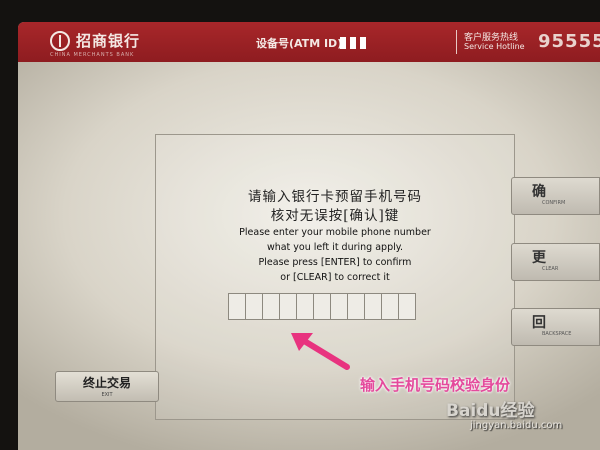 The height and width of the screenshot is (450, 600). Describe the element at coordinates (494, 46) in the screenshot. I see `hotline-label-en: Service Hotline` at that location.